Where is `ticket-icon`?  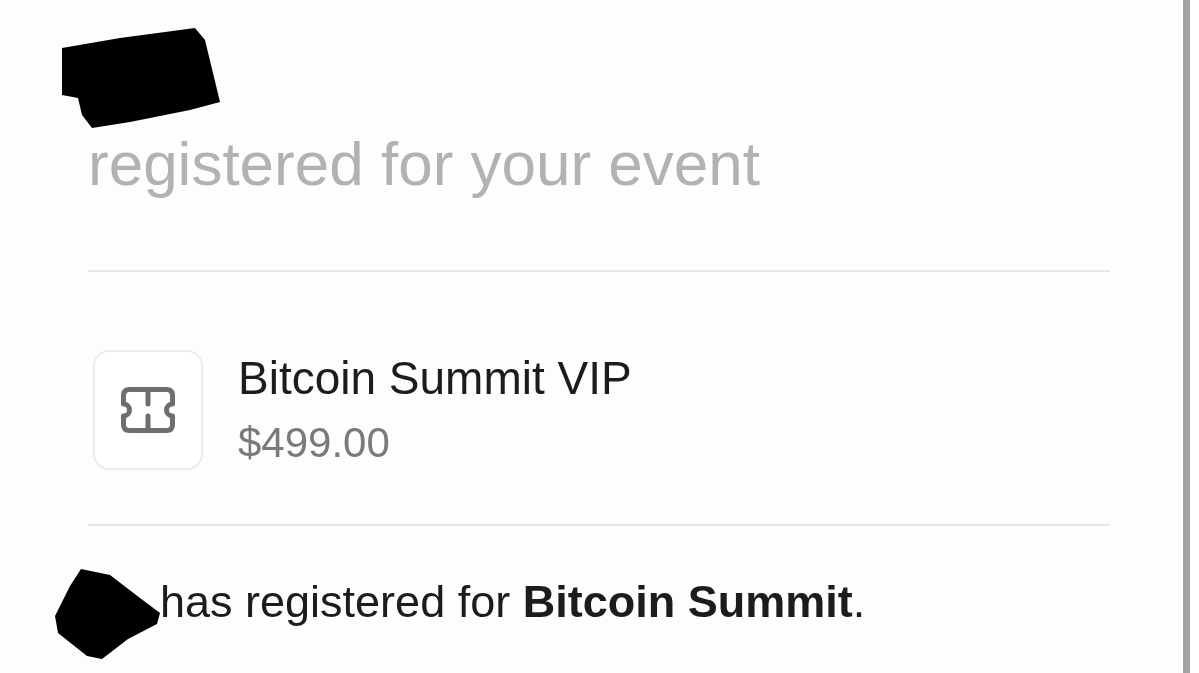
ticket-icon is located at coordinates (148, 410).